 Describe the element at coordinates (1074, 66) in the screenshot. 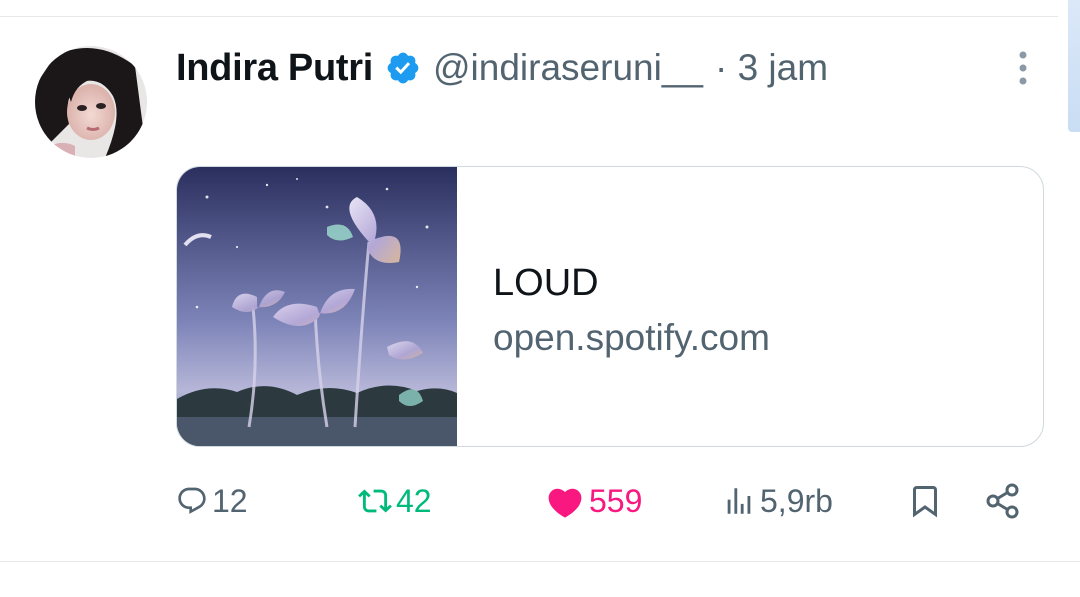

I see `scrollbar` at that location.